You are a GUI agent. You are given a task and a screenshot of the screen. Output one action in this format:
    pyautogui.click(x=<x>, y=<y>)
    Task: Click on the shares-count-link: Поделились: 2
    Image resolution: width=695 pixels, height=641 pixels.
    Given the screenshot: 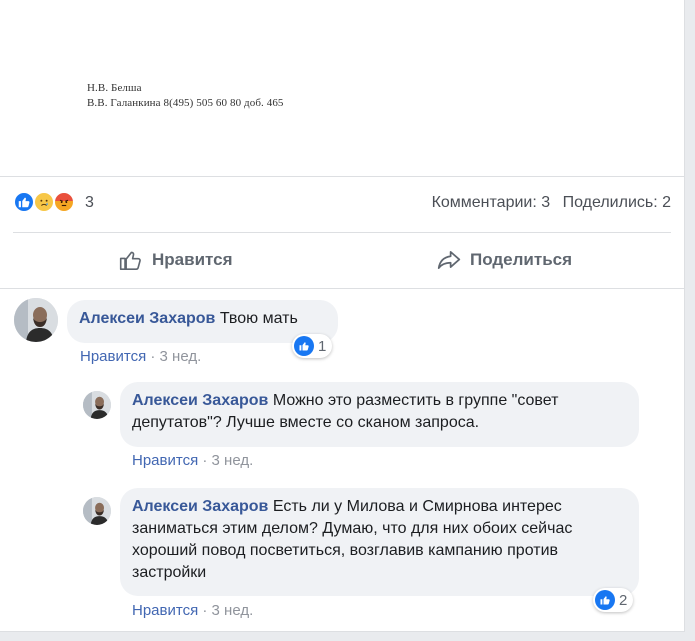 What is the action you would take?
    pyautogui.click(x=617, y=202)
    